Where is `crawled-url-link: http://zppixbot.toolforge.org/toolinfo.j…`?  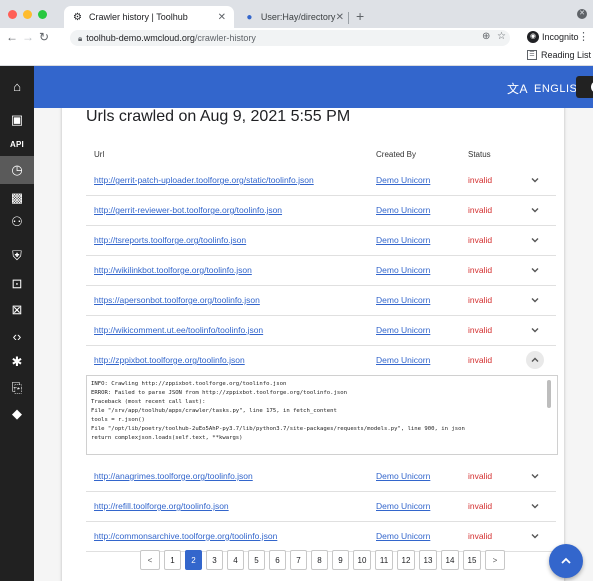
crawled-url-link: http://zppixbot.toolforge.org/toolinfo.j… is located at coordinates (169, 360).